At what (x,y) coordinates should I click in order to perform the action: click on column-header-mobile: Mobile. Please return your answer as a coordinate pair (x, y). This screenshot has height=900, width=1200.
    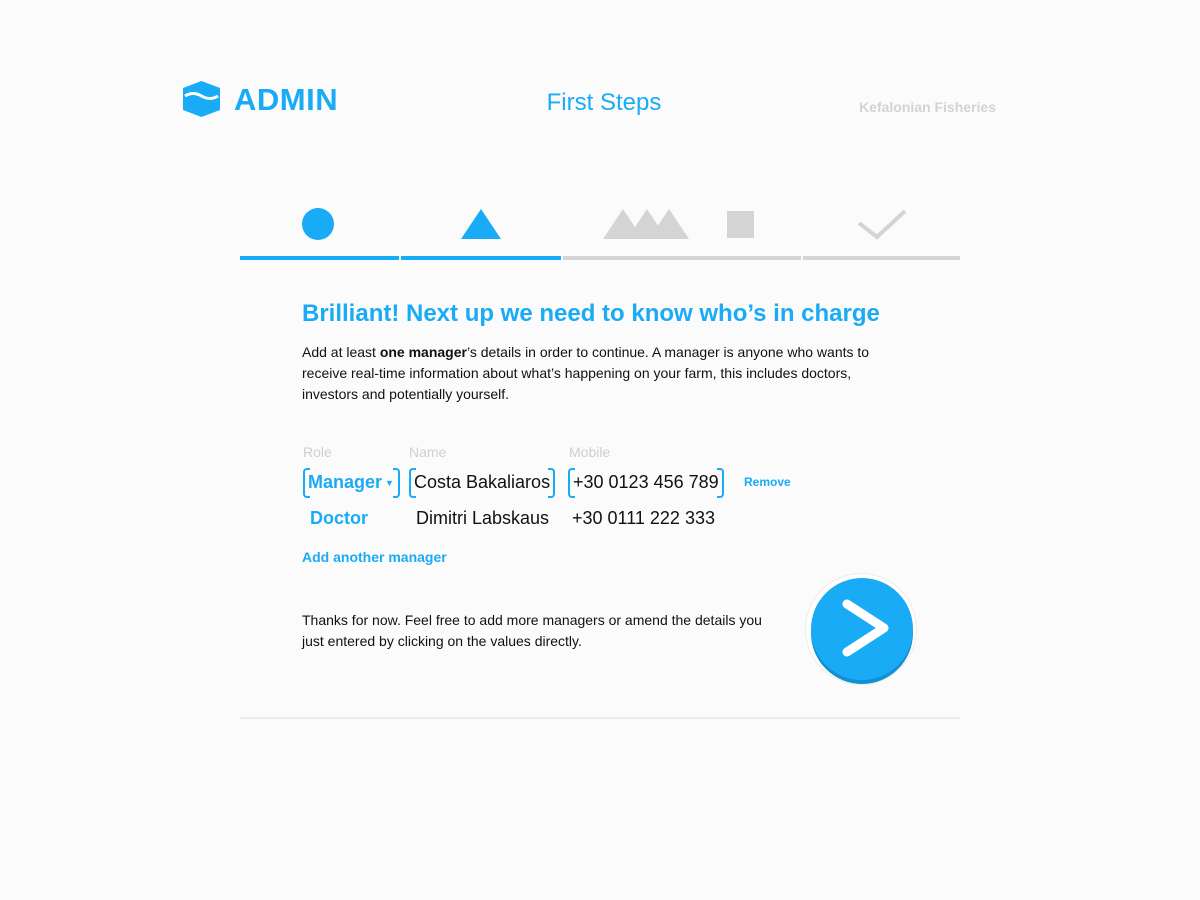
    Looking at the image, I should click on (590, 452).